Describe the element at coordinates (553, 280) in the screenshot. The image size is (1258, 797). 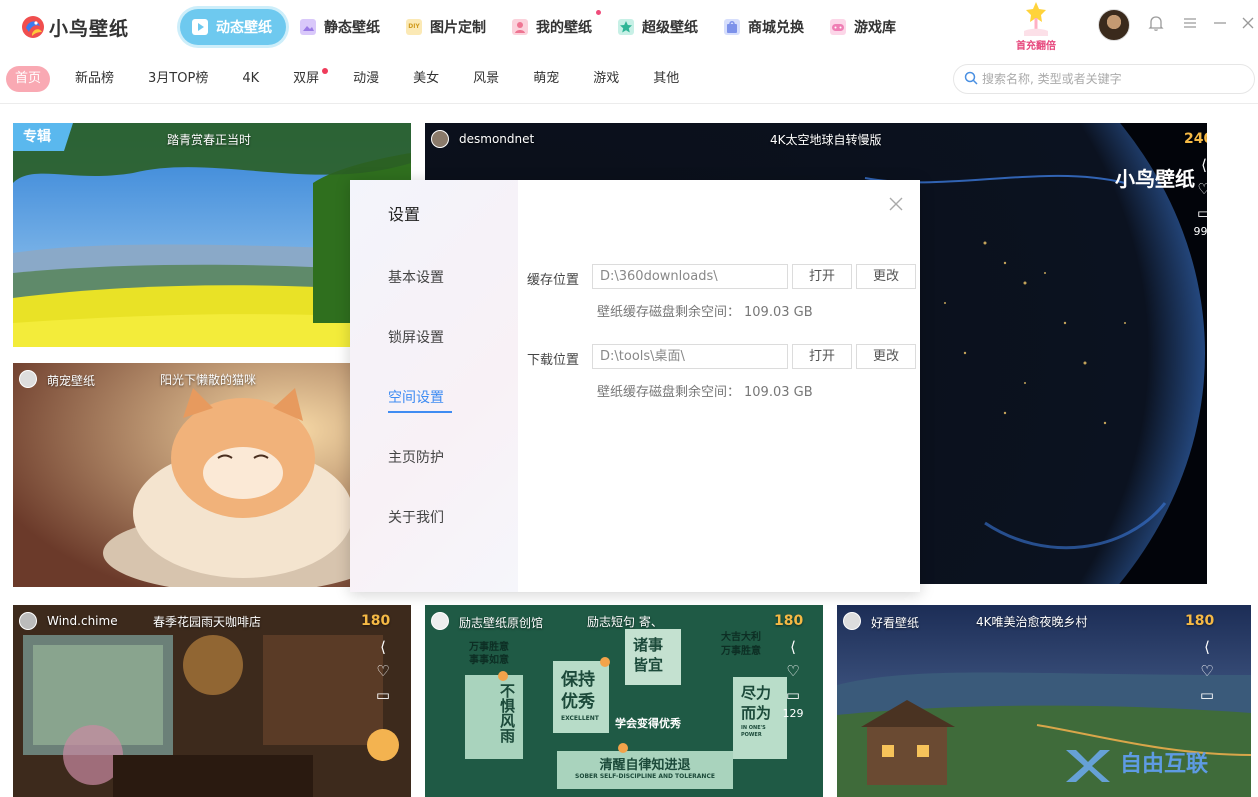
I see `cache-location-label: 缓存位置` at that location.